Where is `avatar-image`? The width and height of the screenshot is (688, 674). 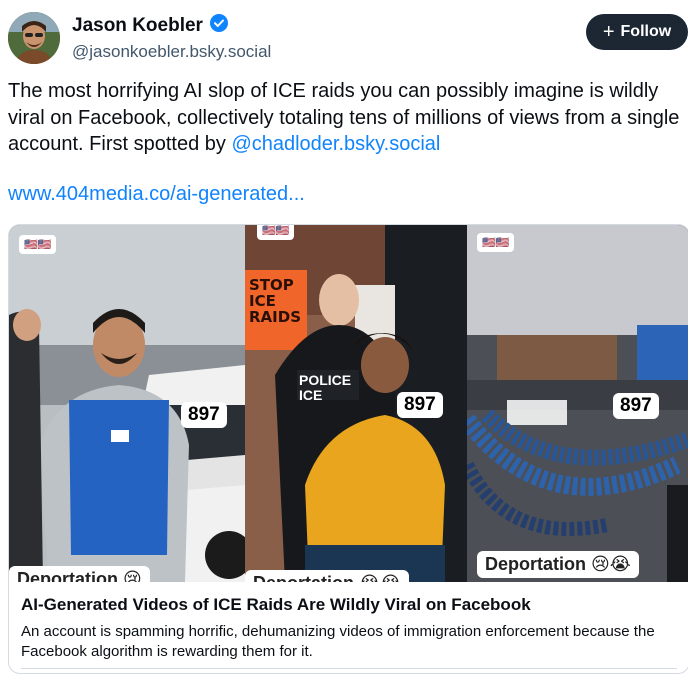
avatar-image is located at coordinates (34, 38).